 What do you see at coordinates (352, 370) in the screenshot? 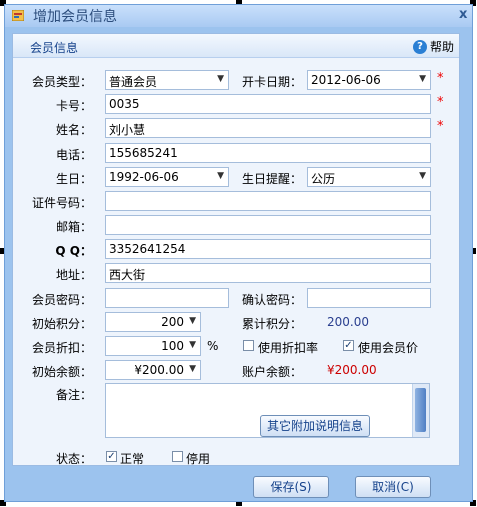
I see `account-balance-value: ¥200.00` at bounding box center [352, 370].